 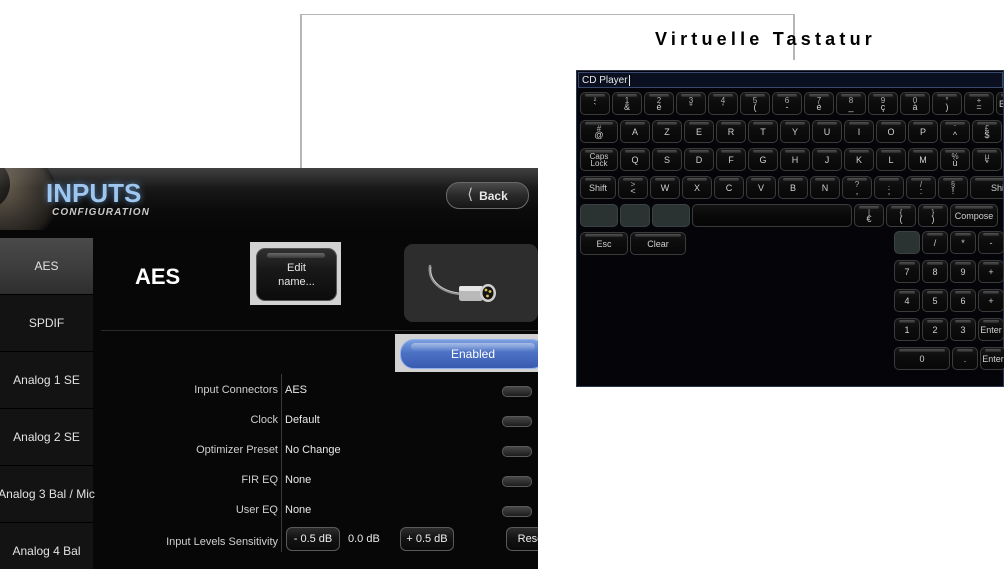 I want to click on numpad-key-0: 0, so click(x=922, y=358).